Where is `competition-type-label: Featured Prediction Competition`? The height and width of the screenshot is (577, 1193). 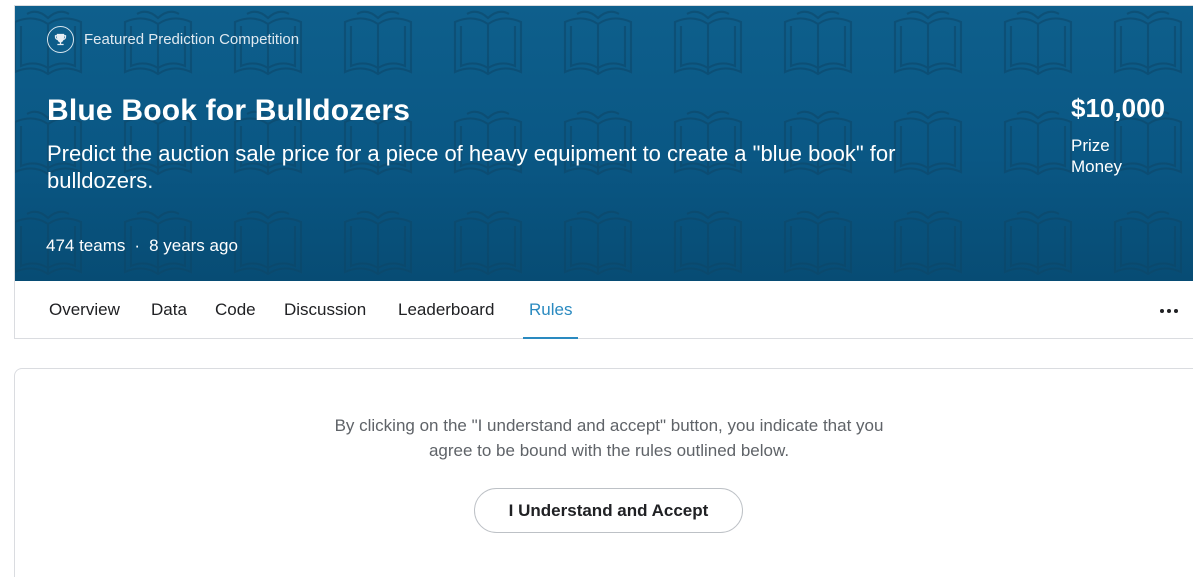
competition-type-label: Featured Prediction Competition is located at coordinates (192, 39).